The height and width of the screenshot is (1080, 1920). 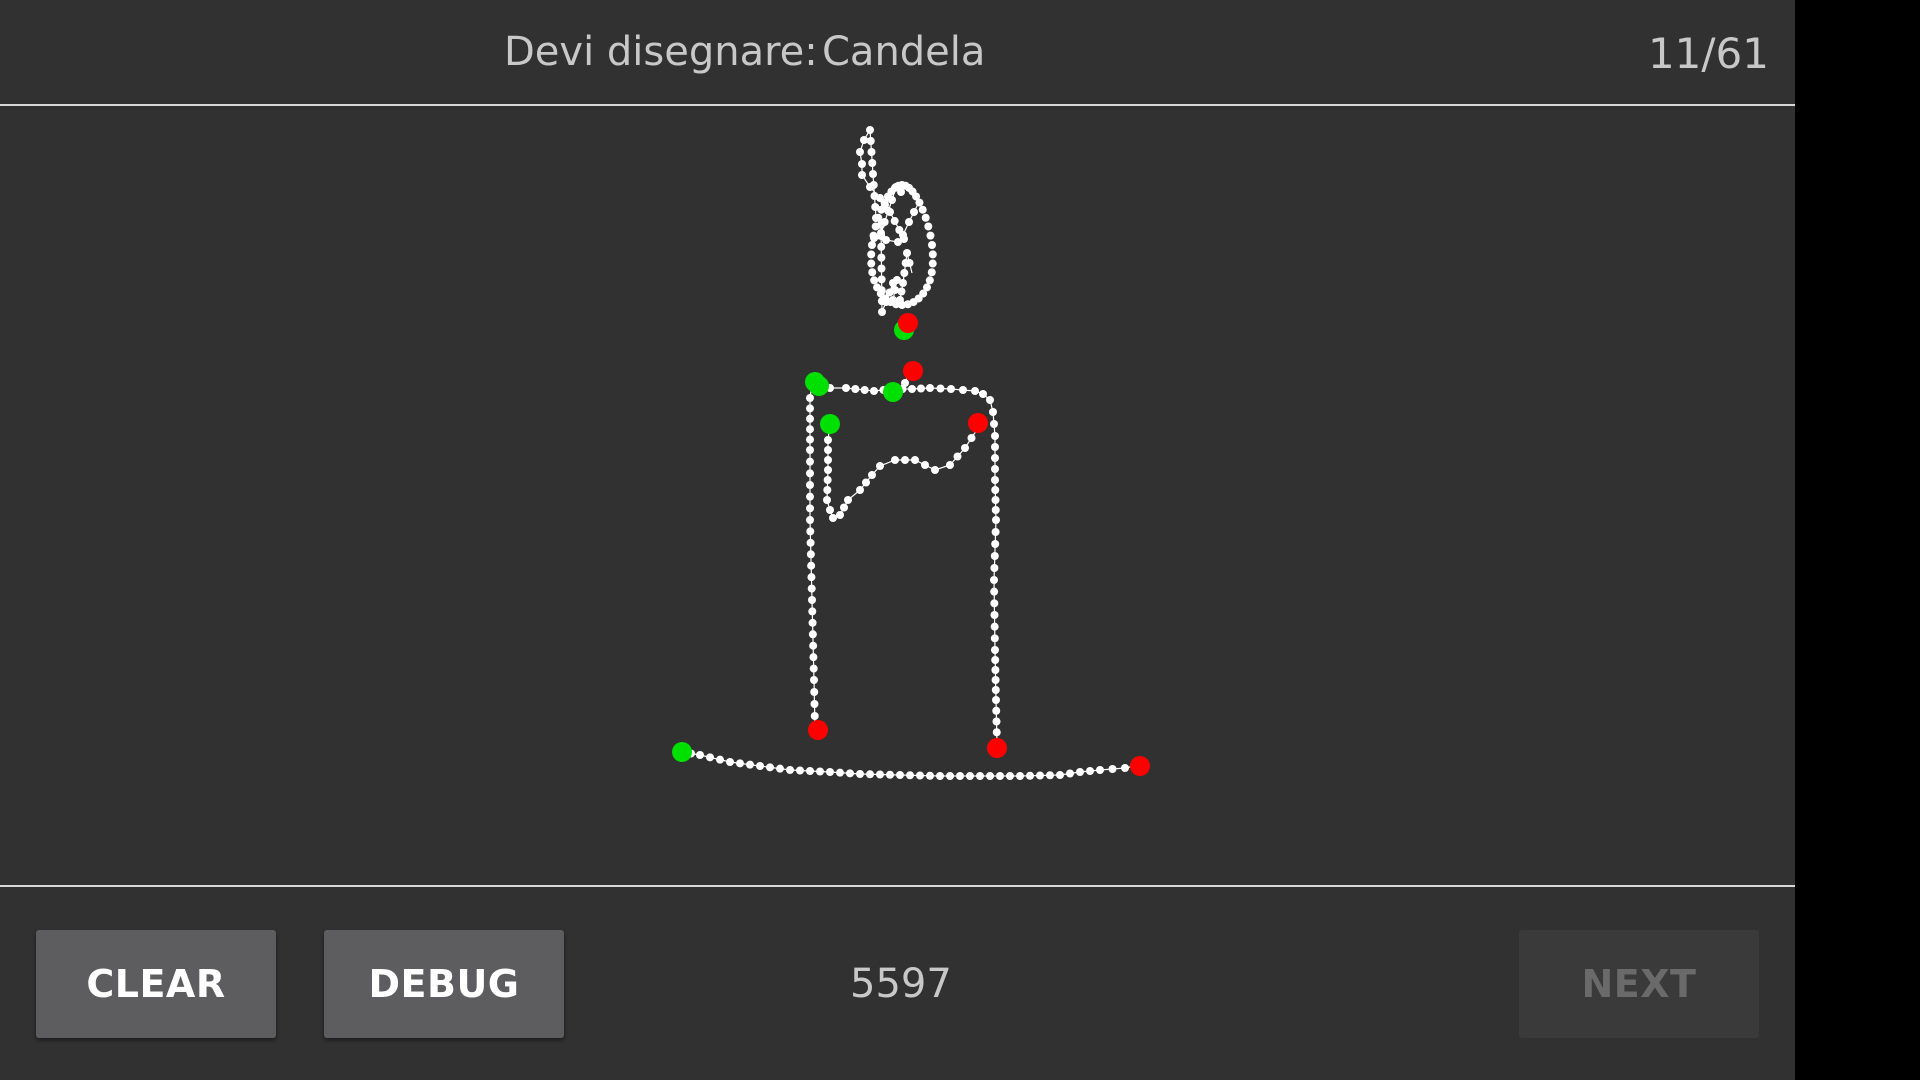 What do you see at coordinates (901, 984) in the screenshot?
I see `score-value: 5597` at bounding box center [901, 984].